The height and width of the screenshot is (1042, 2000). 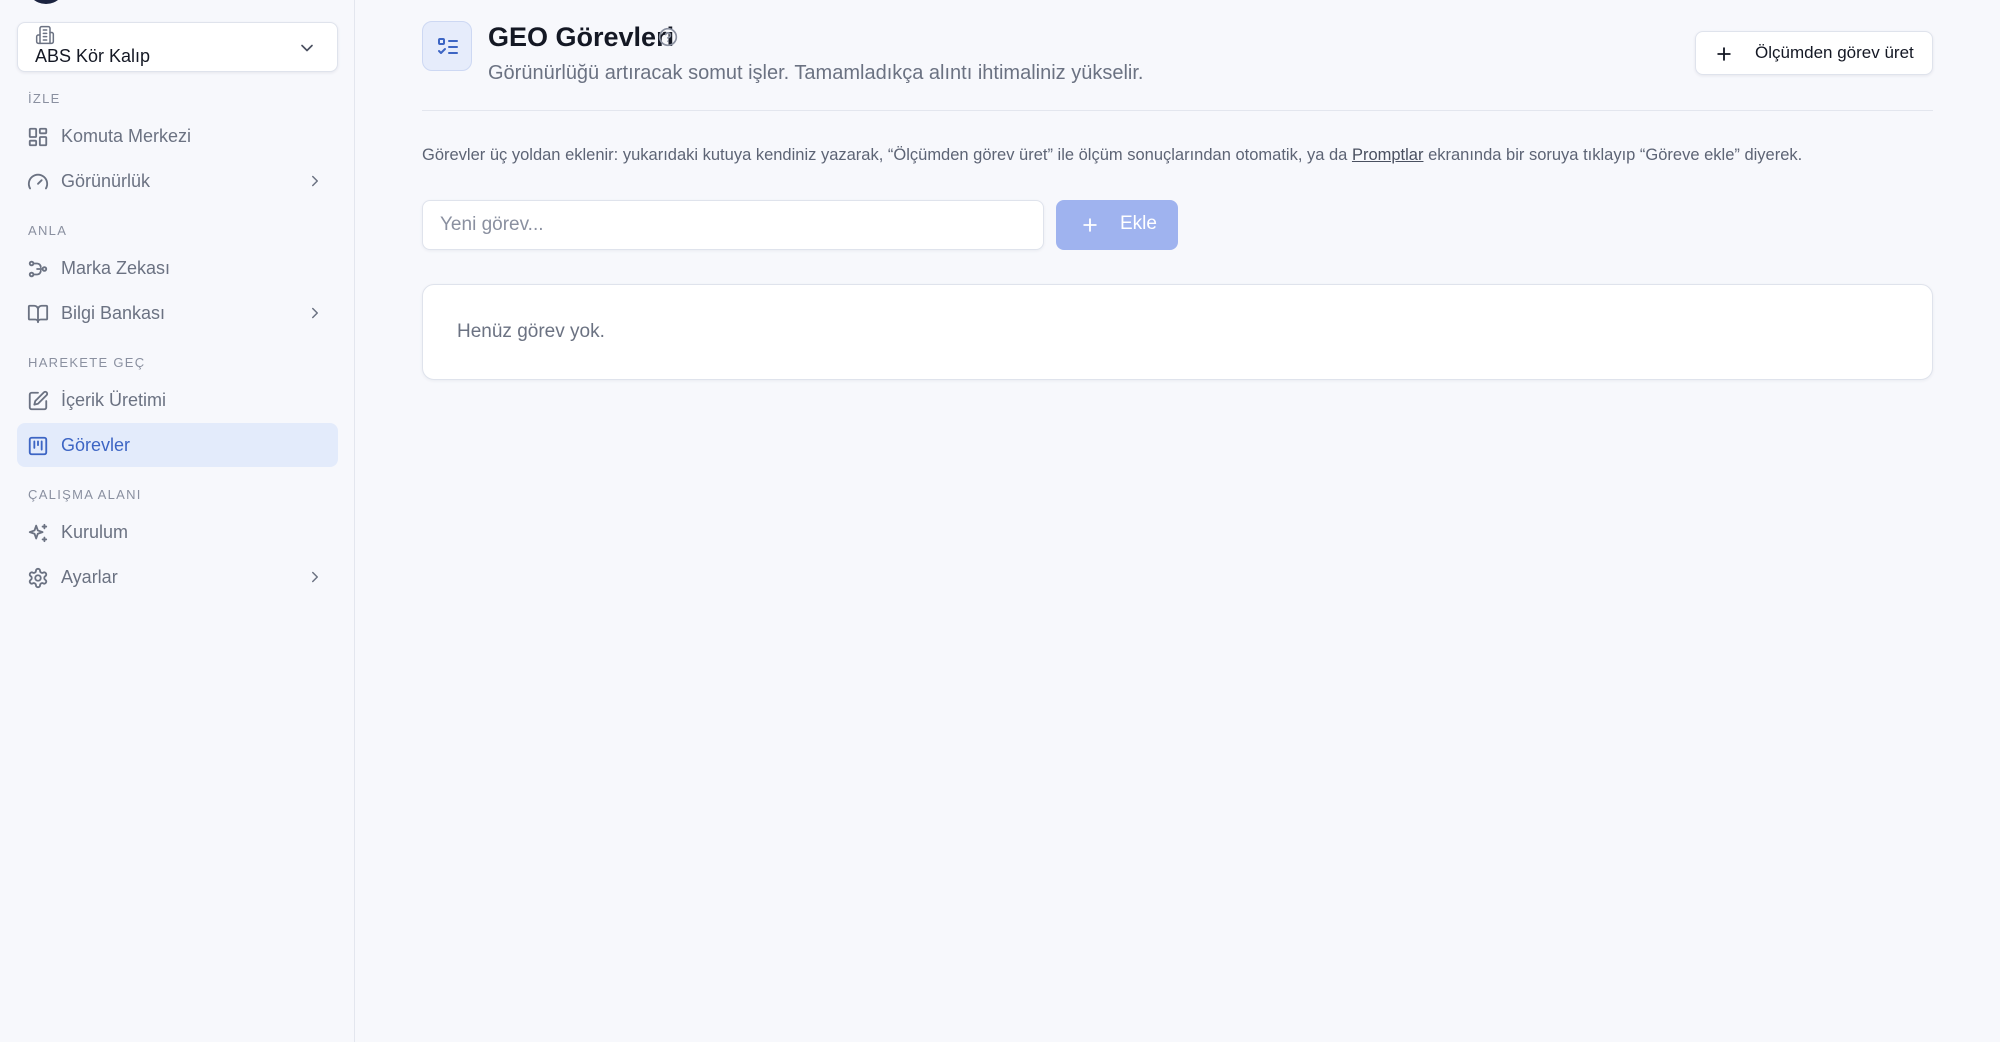 What do you see at coordinates (106, 180) in the screenshot?
I see `sidebar-item-label: Görünürlük` at bounding box center [106, 180].